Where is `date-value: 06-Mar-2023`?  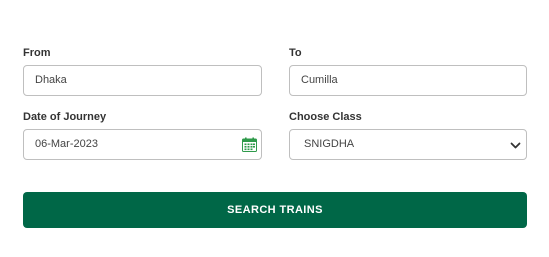 date-value: 06-Mar-2023 is located at coordinates (66, 144).